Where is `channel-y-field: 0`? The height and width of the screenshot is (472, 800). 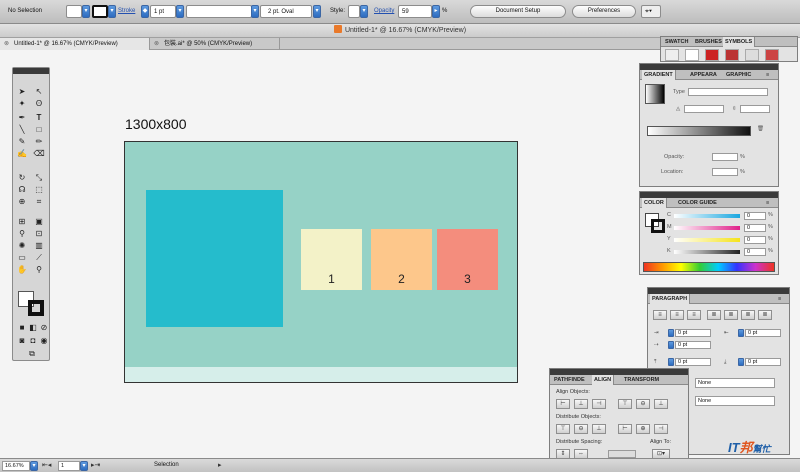 channel-y-field: 0 is located at coordinates (755, 240).